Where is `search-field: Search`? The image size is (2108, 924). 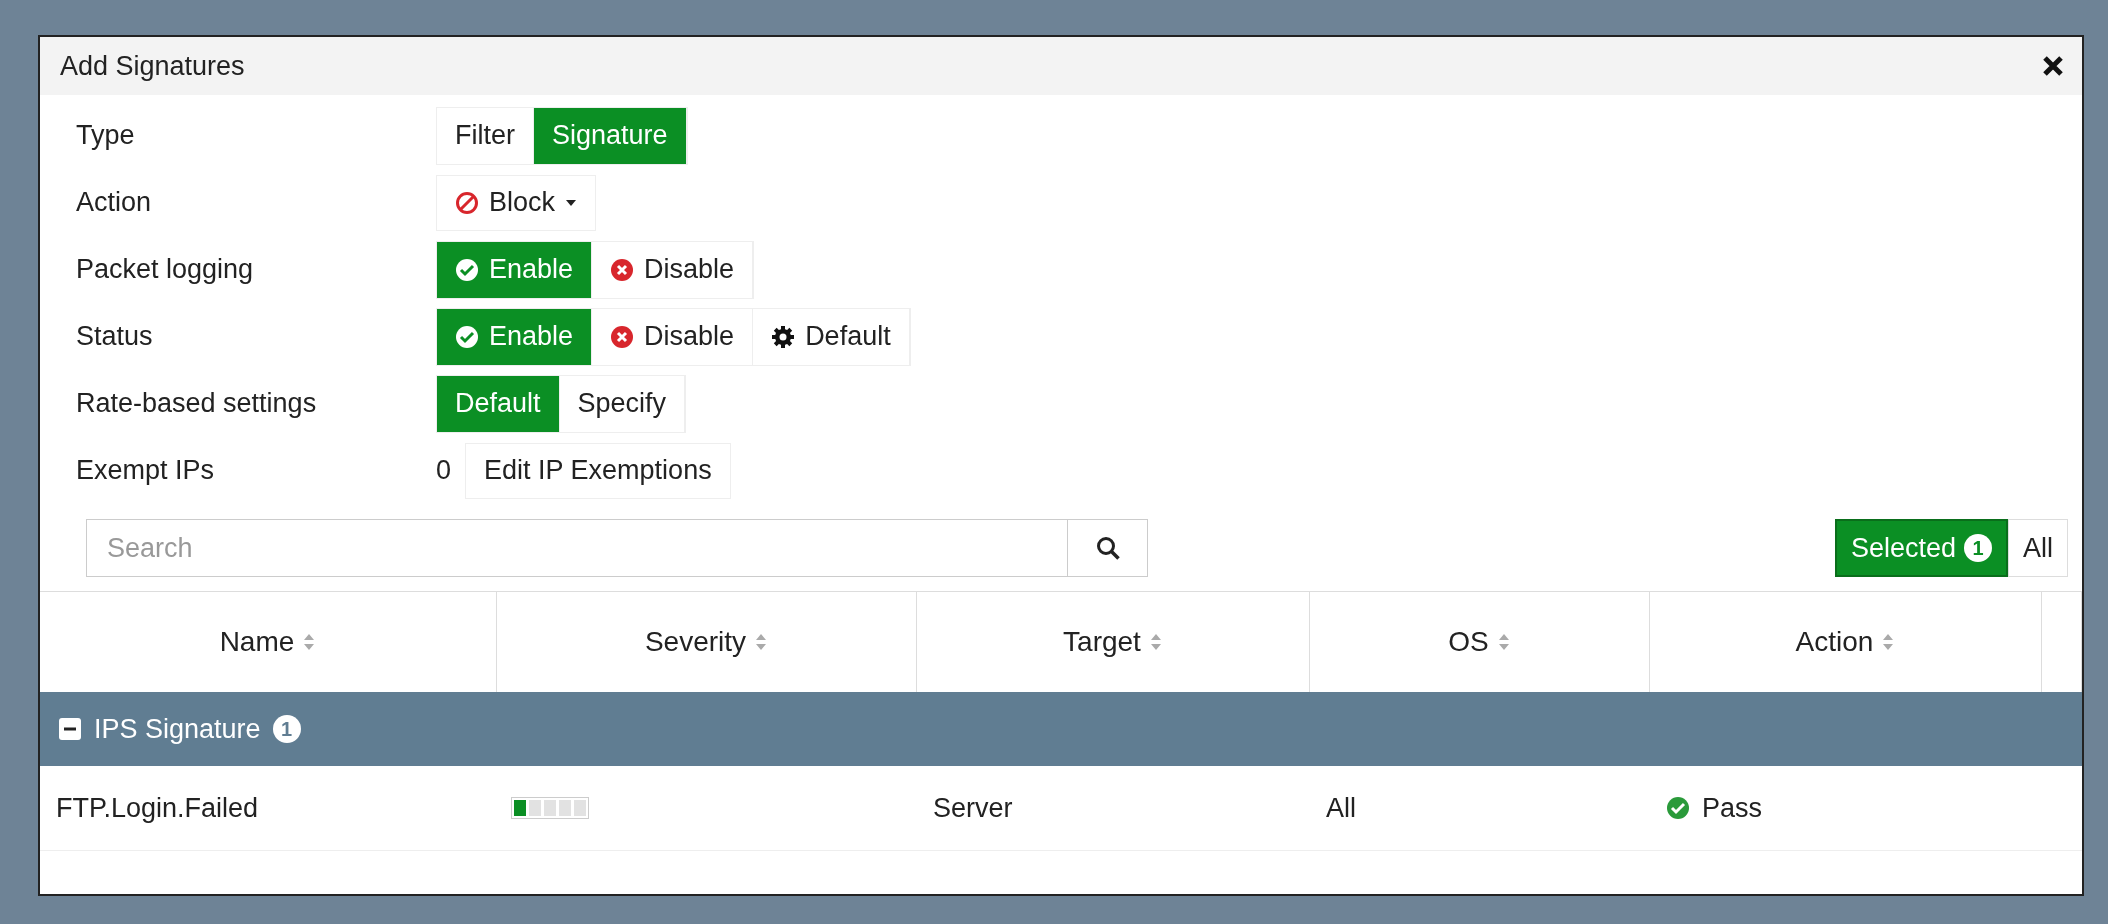
search-field: Search is located at coordinates (577, 548).